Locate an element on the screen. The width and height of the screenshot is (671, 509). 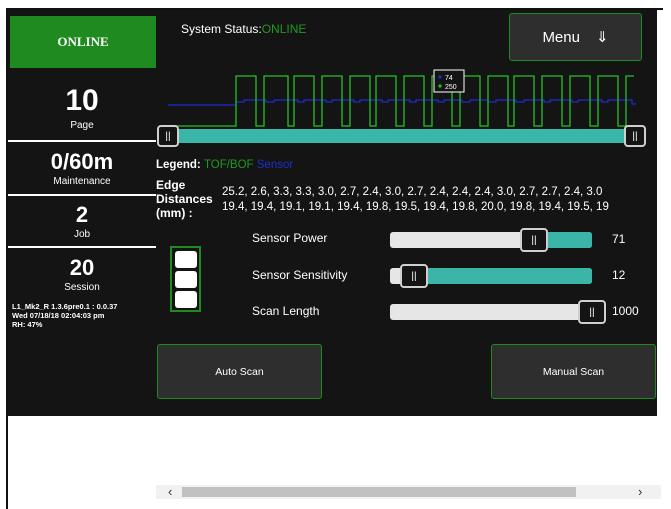
job-value: 2 is located at coordinates (82, 214).